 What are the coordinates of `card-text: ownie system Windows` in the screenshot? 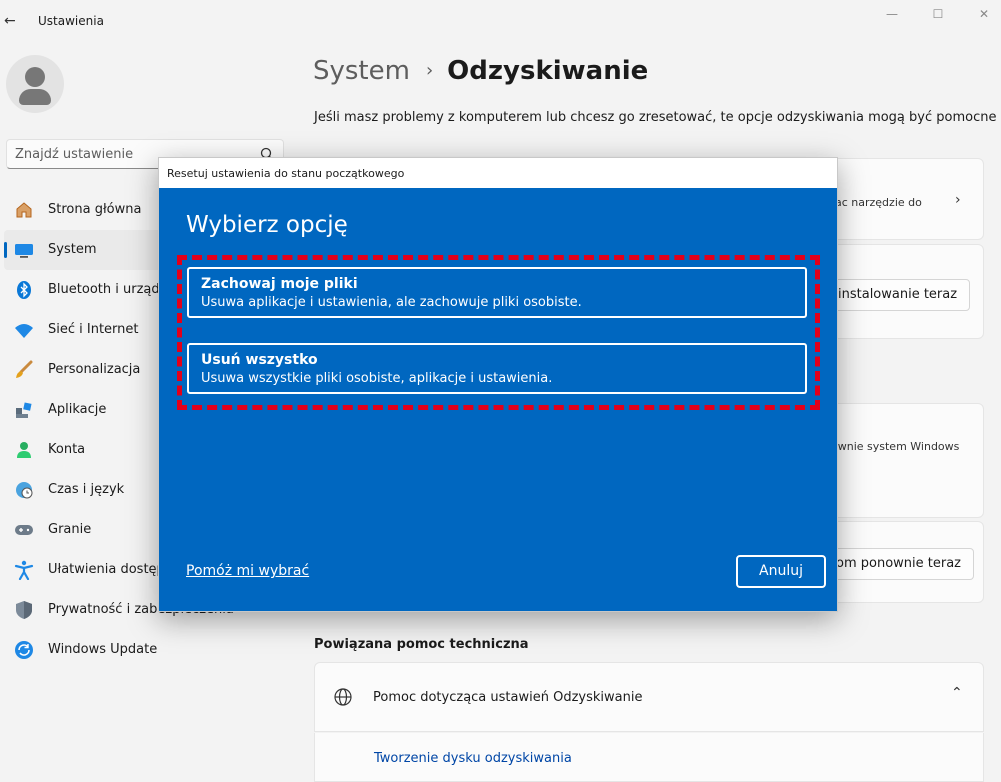 It's located at (895, 446).